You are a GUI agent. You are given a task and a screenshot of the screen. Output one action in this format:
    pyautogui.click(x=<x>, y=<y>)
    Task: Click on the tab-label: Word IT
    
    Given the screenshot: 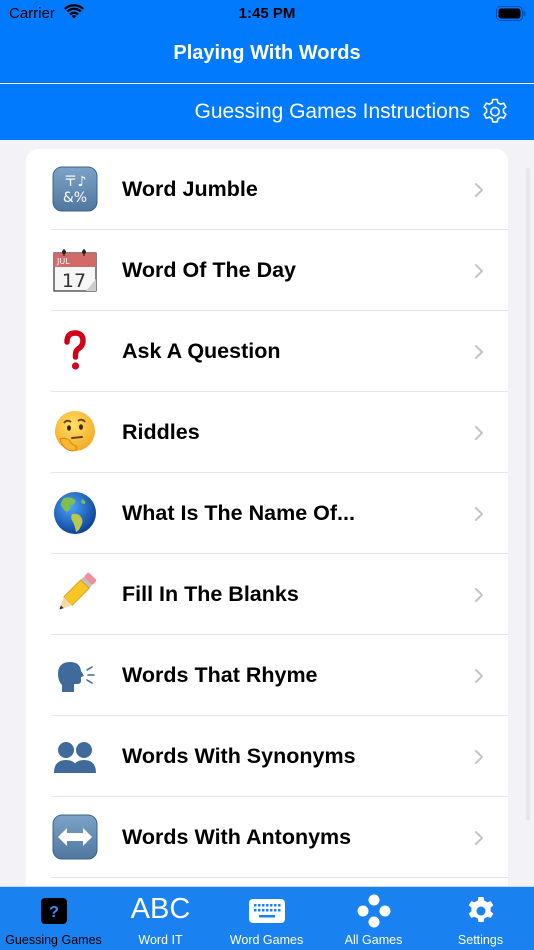 What is the action you would take?
    pyautogui.click(x=160, y=940)
    